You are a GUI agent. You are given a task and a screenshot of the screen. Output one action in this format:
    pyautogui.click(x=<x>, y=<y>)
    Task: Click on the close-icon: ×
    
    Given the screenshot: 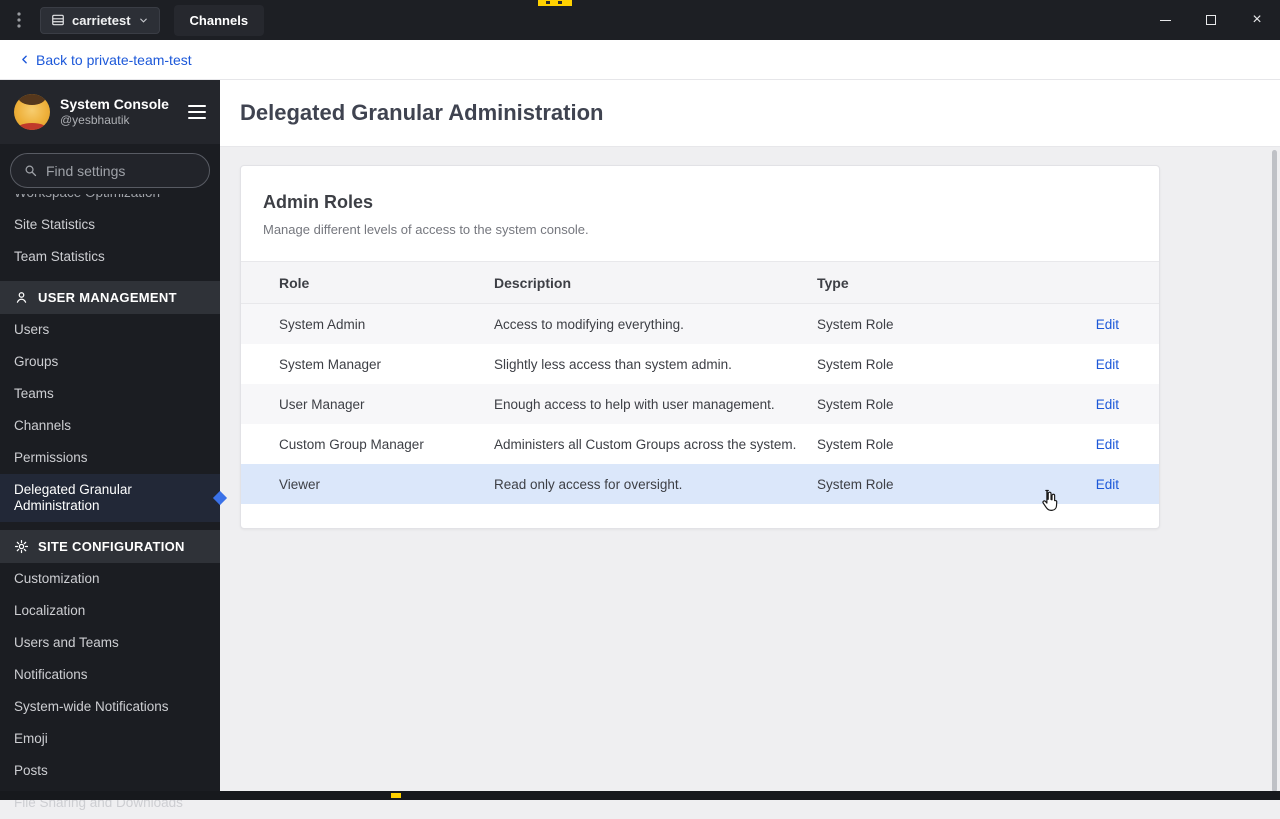 What is the action you would take?
    pyautogui.click(x=1257, y=19)
    